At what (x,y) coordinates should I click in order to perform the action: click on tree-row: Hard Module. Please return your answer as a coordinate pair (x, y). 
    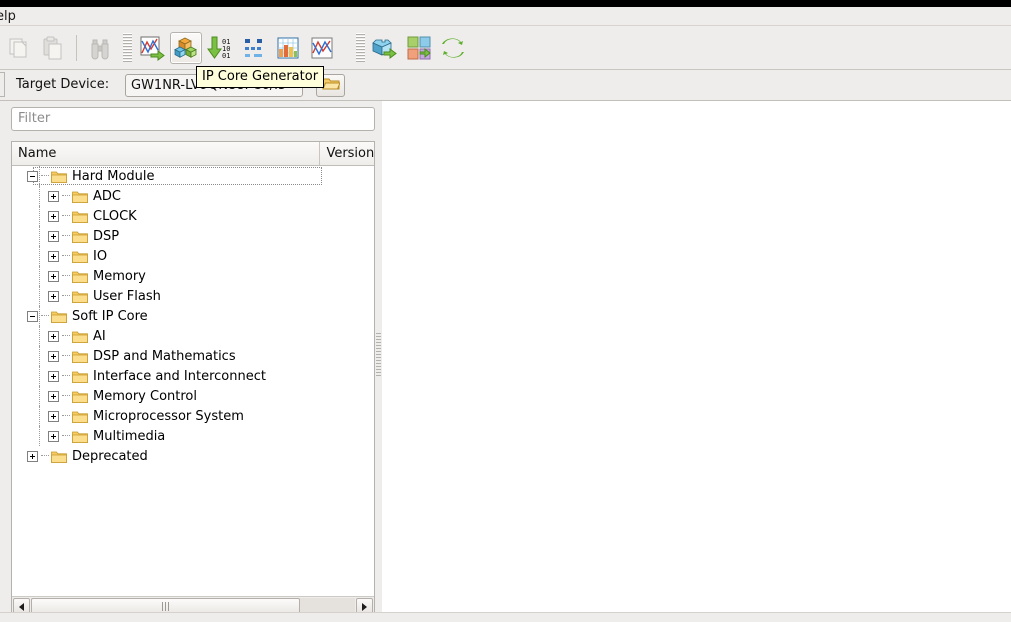
    Looking at the image, I should click on (193, 176).